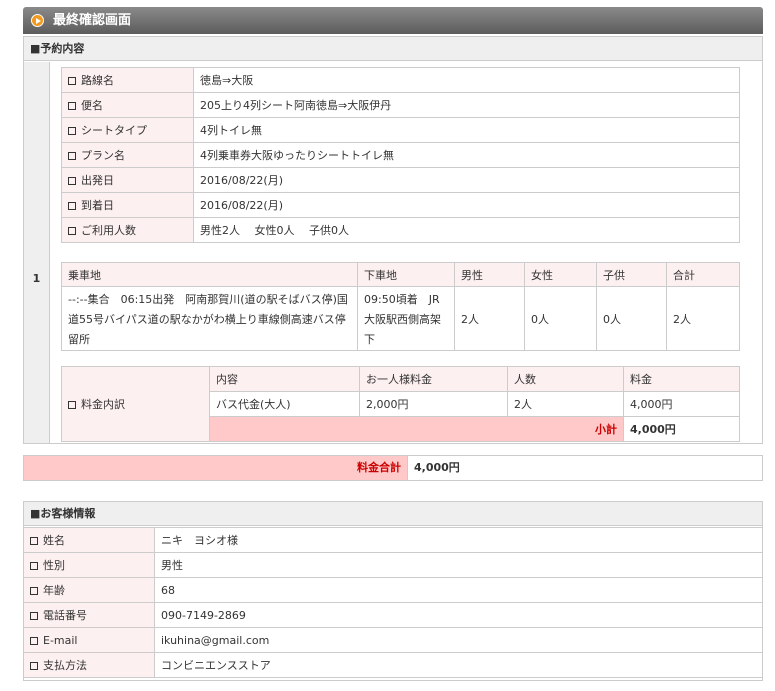 Image resolution: width=775 pixels, height=691 pixels. I want to click on info-value: 4列トイレ無, so click(466, 130).